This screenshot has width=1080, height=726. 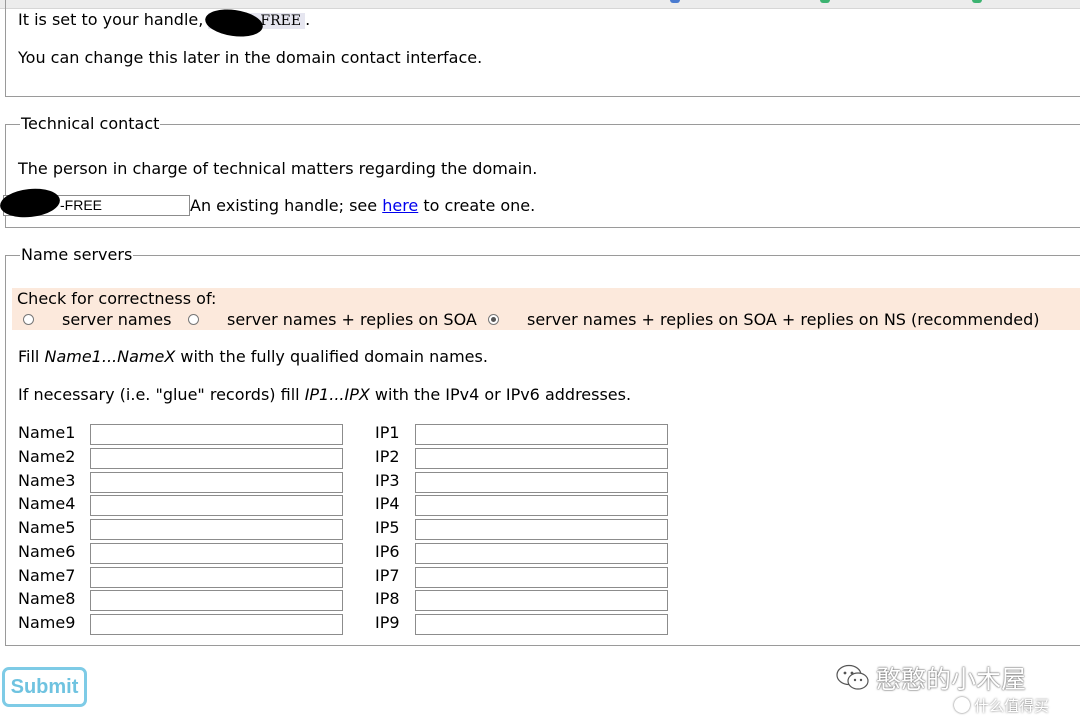 What do you see at coordinates (47, 575) in the screenshot?
I see `name-label: Name7` at bounding box center [47, 575].